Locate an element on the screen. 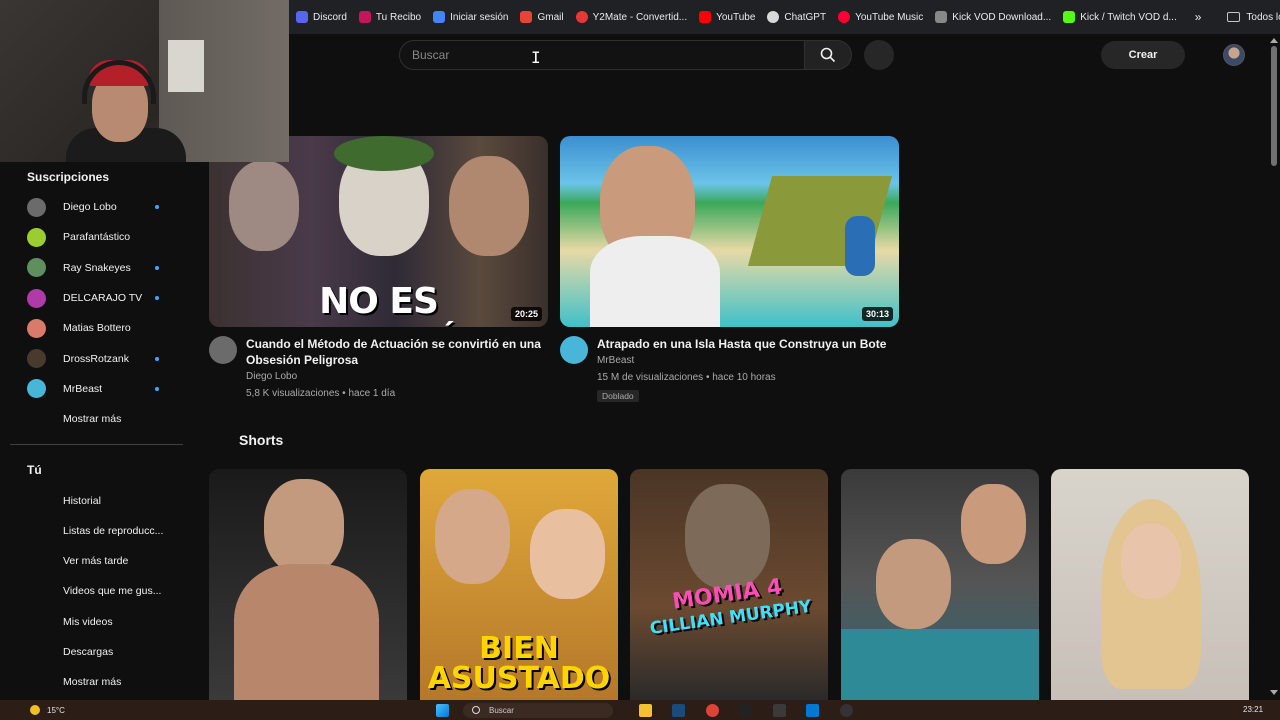 Image resolution: width=1280 pixels, height=720 pixels. bookmark-chatgpt: ChatGPT is located at coordinates (796, 17).